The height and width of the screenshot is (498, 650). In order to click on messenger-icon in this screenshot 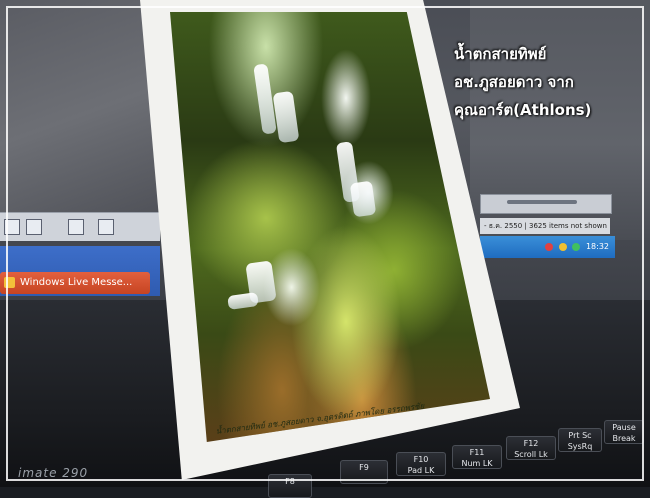, I will do `click(9, 282)`.